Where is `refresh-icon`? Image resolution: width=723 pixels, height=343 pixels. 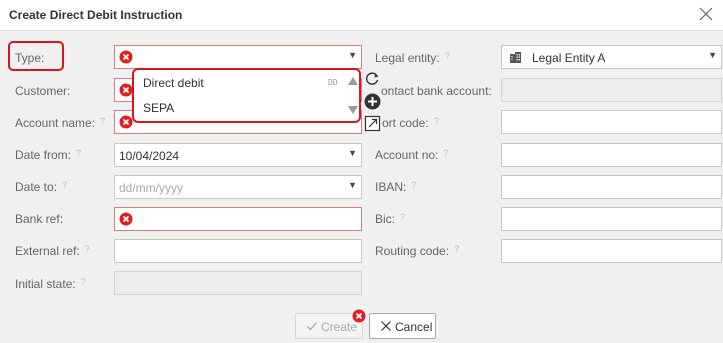 refresh-icon is located at coordinates (372, 78).